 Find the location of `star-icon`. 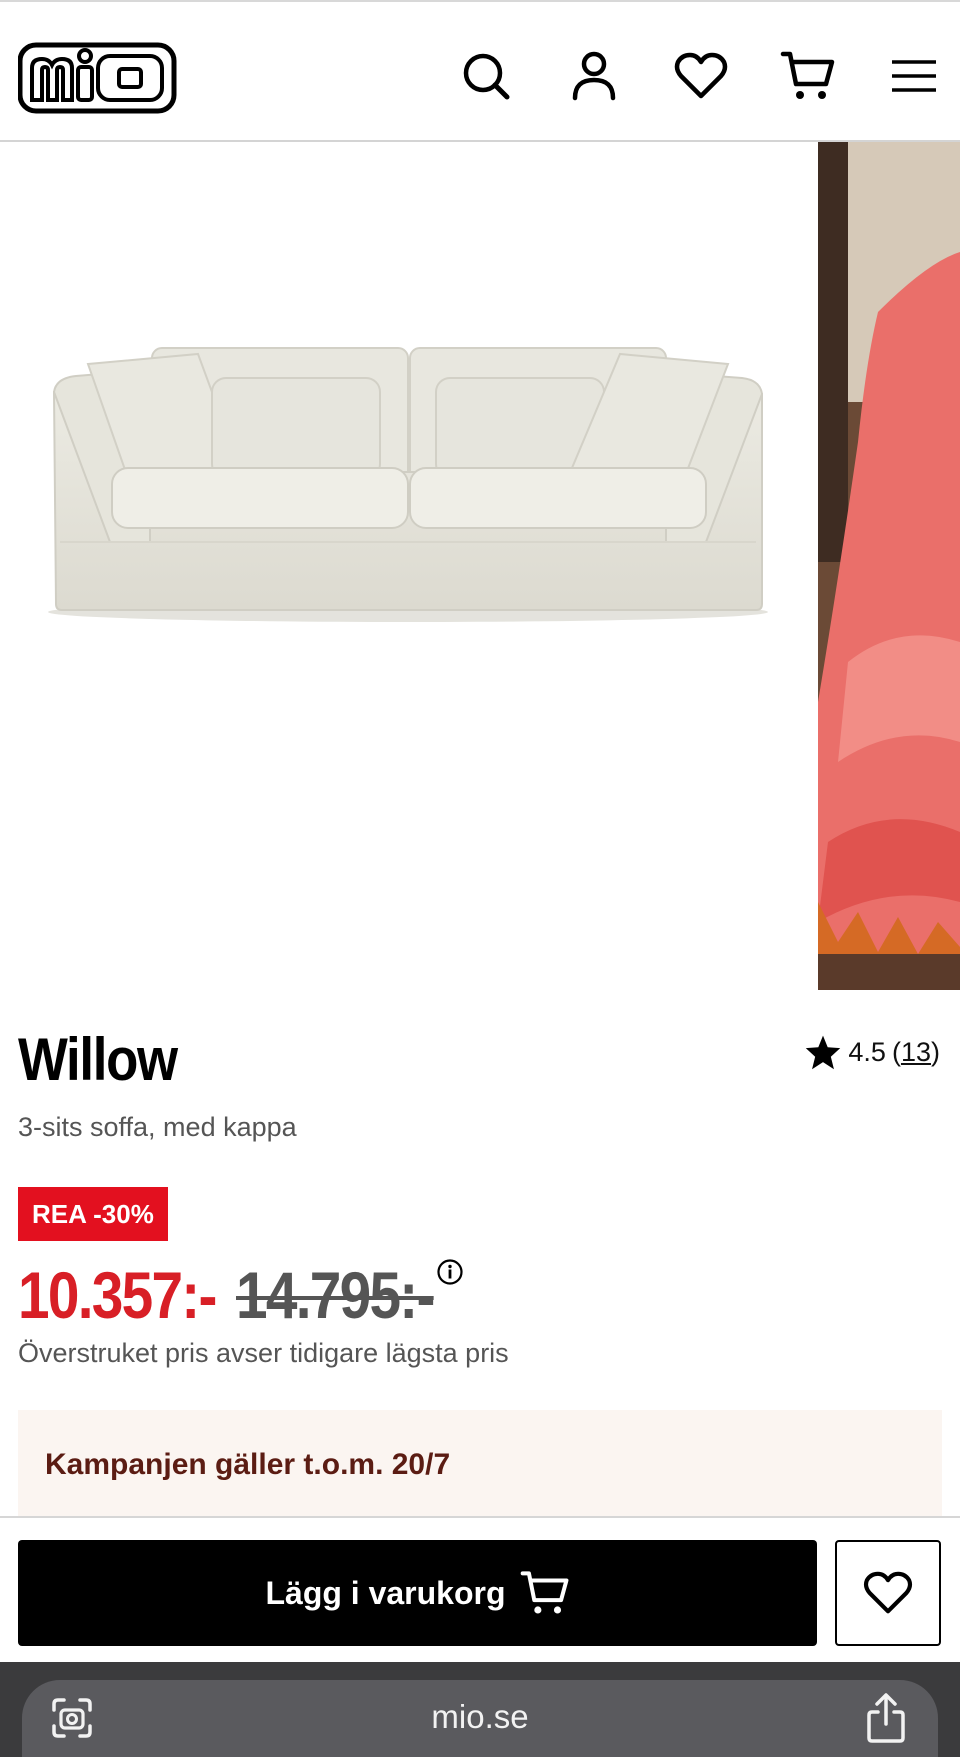

star-icon is located at coordinates (823, 1052).